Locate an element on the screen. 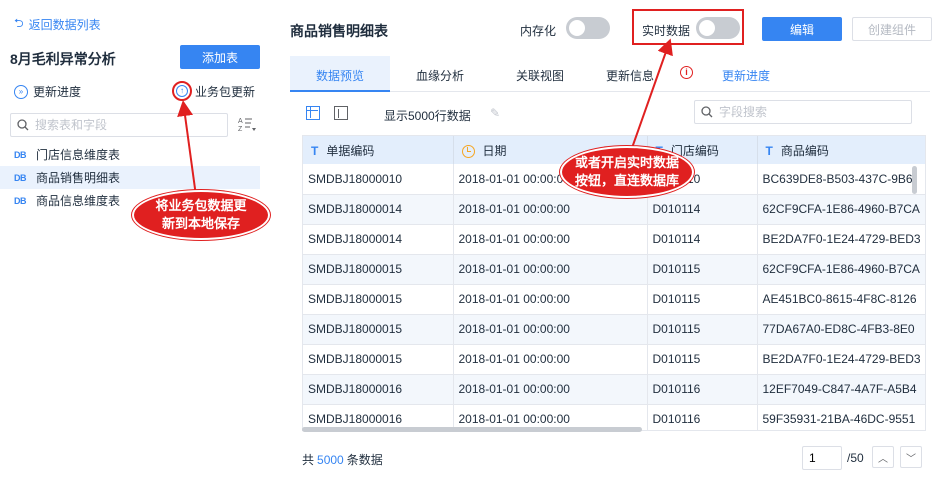  table-list-item-selected: DB 商品销售明细表 is located at coordinates (130, 177).